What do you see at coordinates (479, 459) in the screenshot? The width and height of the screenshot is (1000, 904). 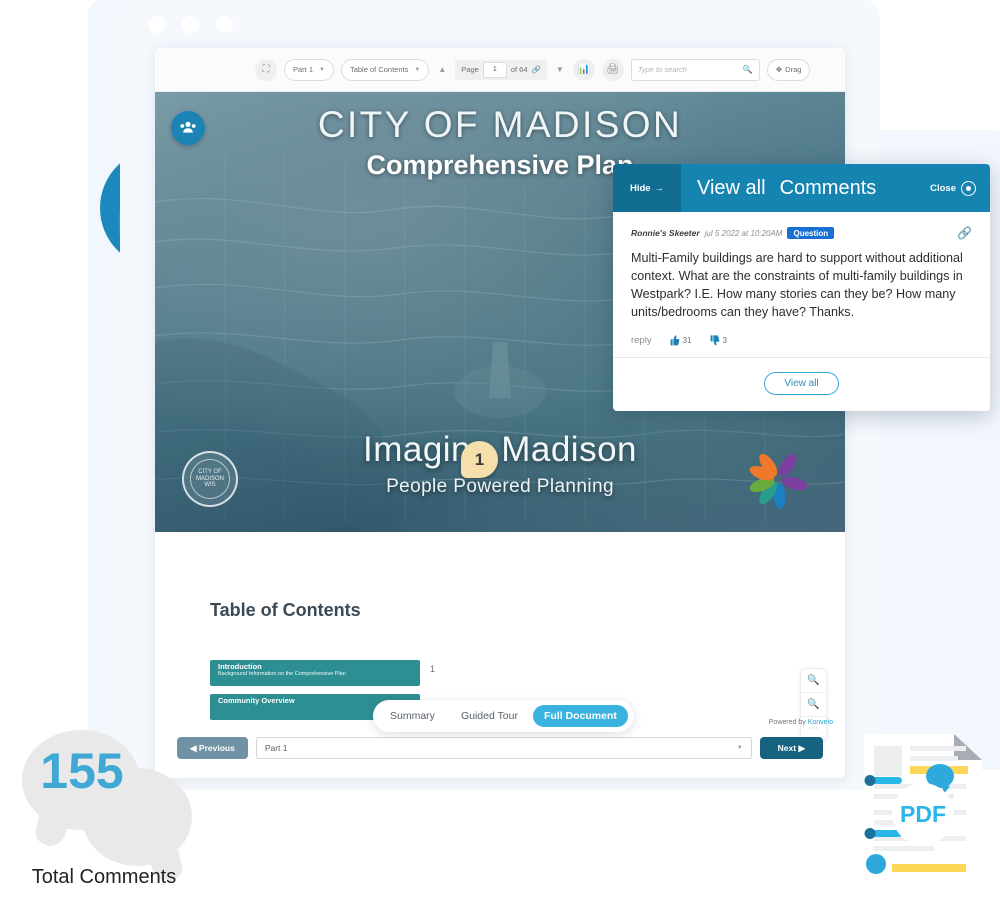 I see `comment-marker-pin: 1` at bounding box center [479, 459].